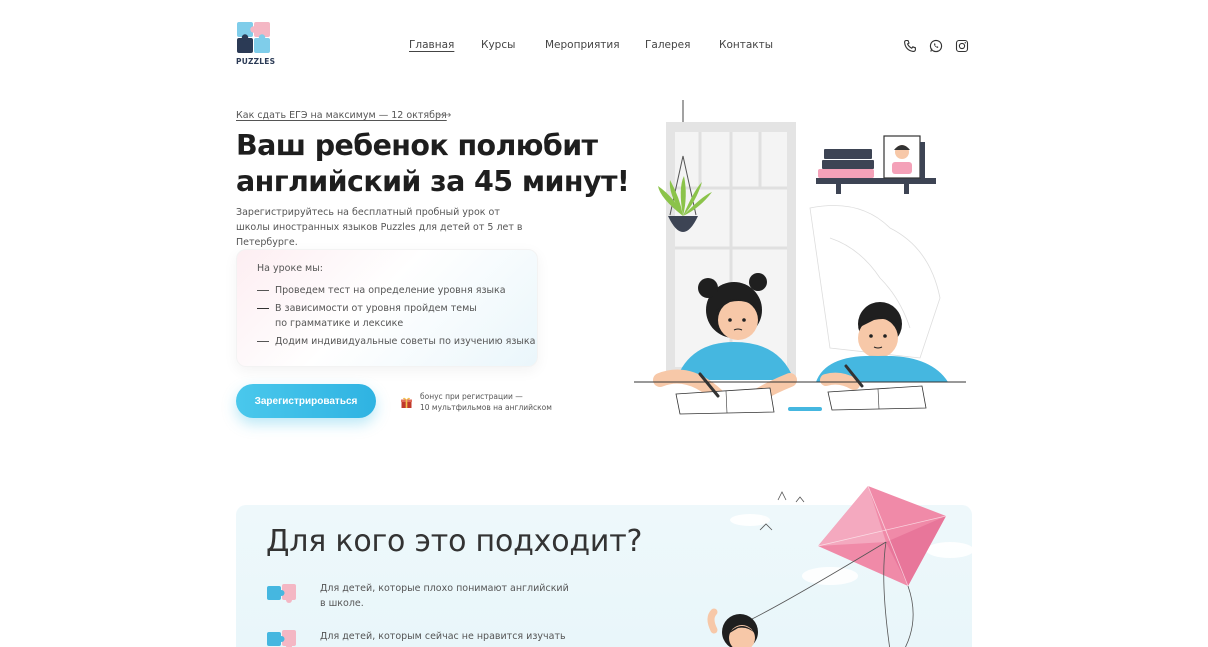  What do you see at coordinates (746, 45) in the screenshot?
I see `nav-item-contacts: Контакты` at bounding box center [746, 45].